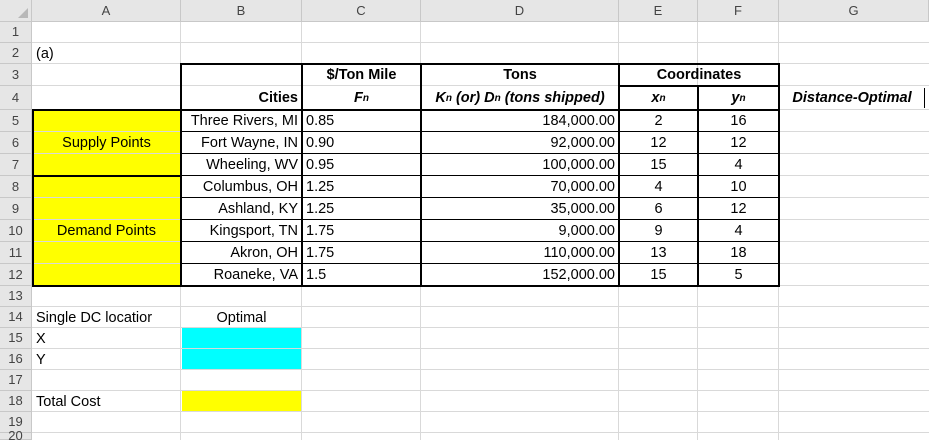 The width and height of the screenshot is (929, 440). I want to click on dc-title-cell: Single DC locatior, so click(106, 317).